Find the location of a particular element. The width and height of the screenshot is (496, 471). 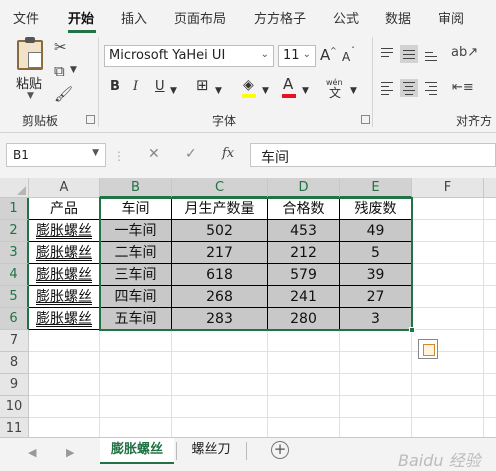

cell-d11 is located at coordinates (304, 427).